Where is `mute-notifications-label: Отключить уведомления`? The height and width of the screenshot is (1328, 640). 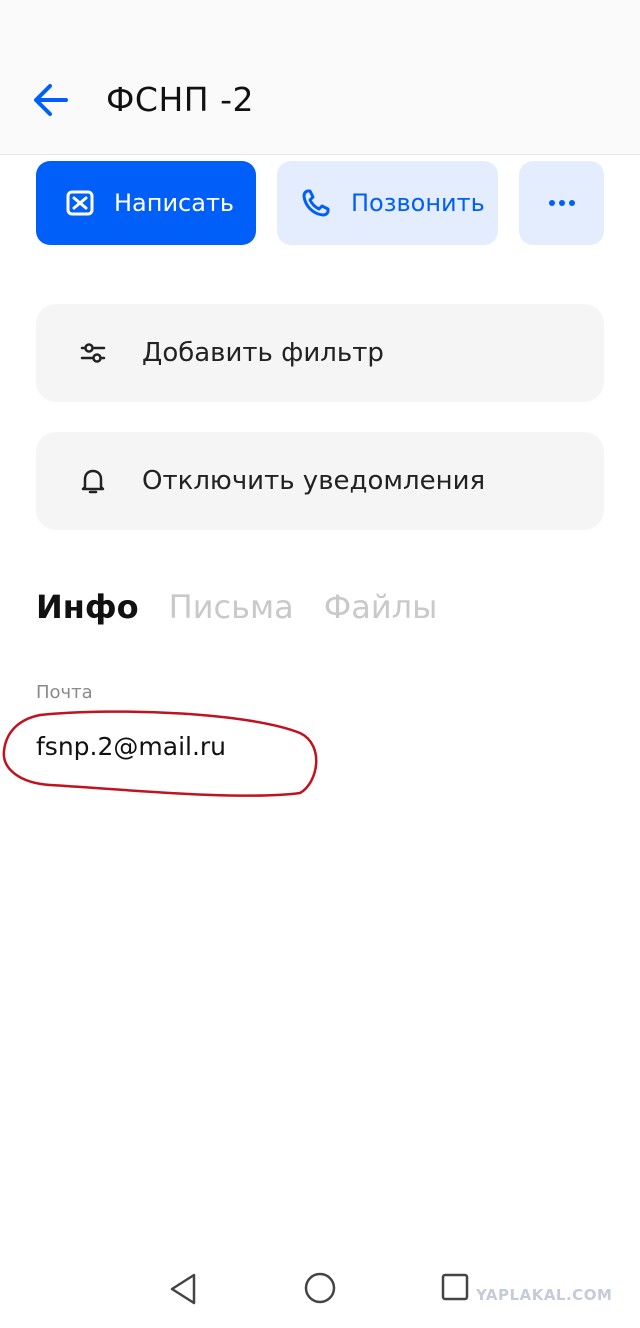 mute-notifications-label: Отключить уведомления is located at coordinates (314, 481).